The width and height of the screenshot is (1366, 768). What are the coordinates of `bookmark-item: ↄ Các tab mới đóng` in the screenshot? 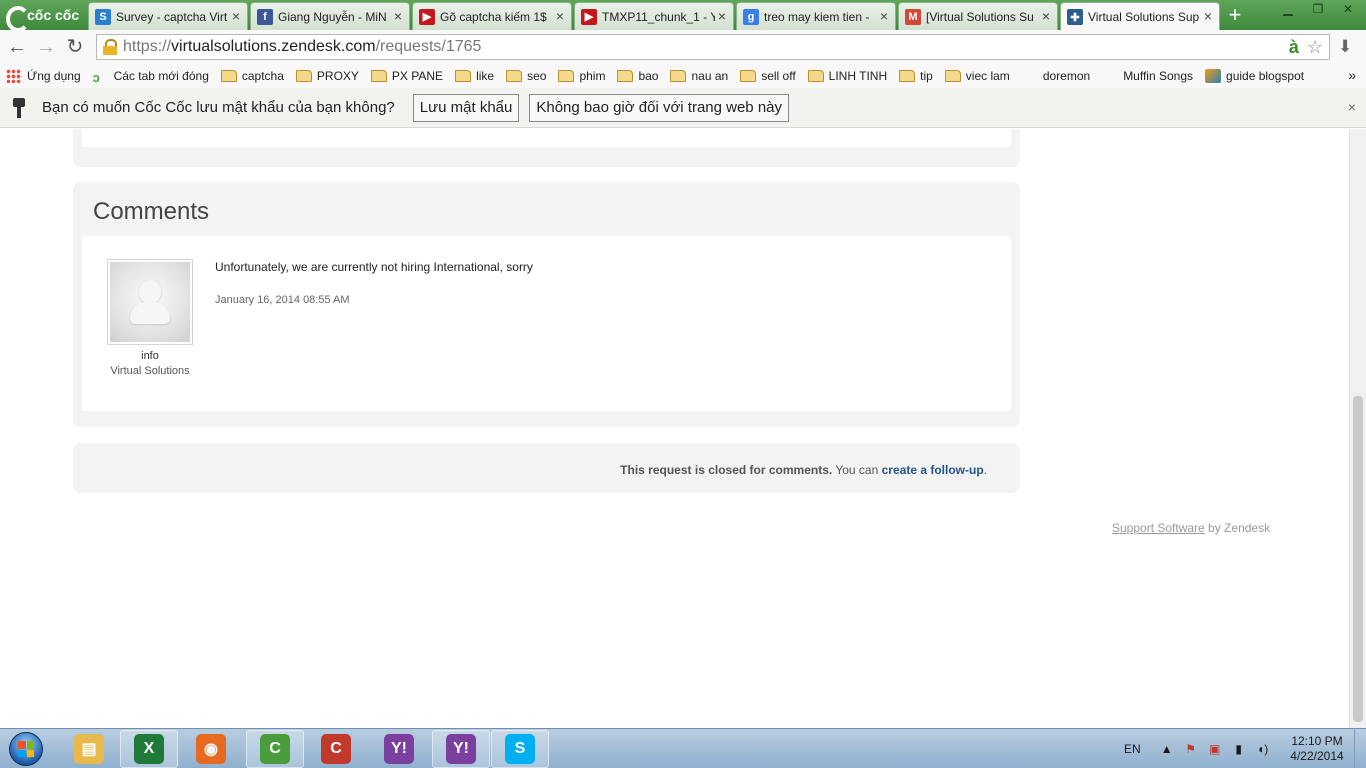 It's located at (151, 77).